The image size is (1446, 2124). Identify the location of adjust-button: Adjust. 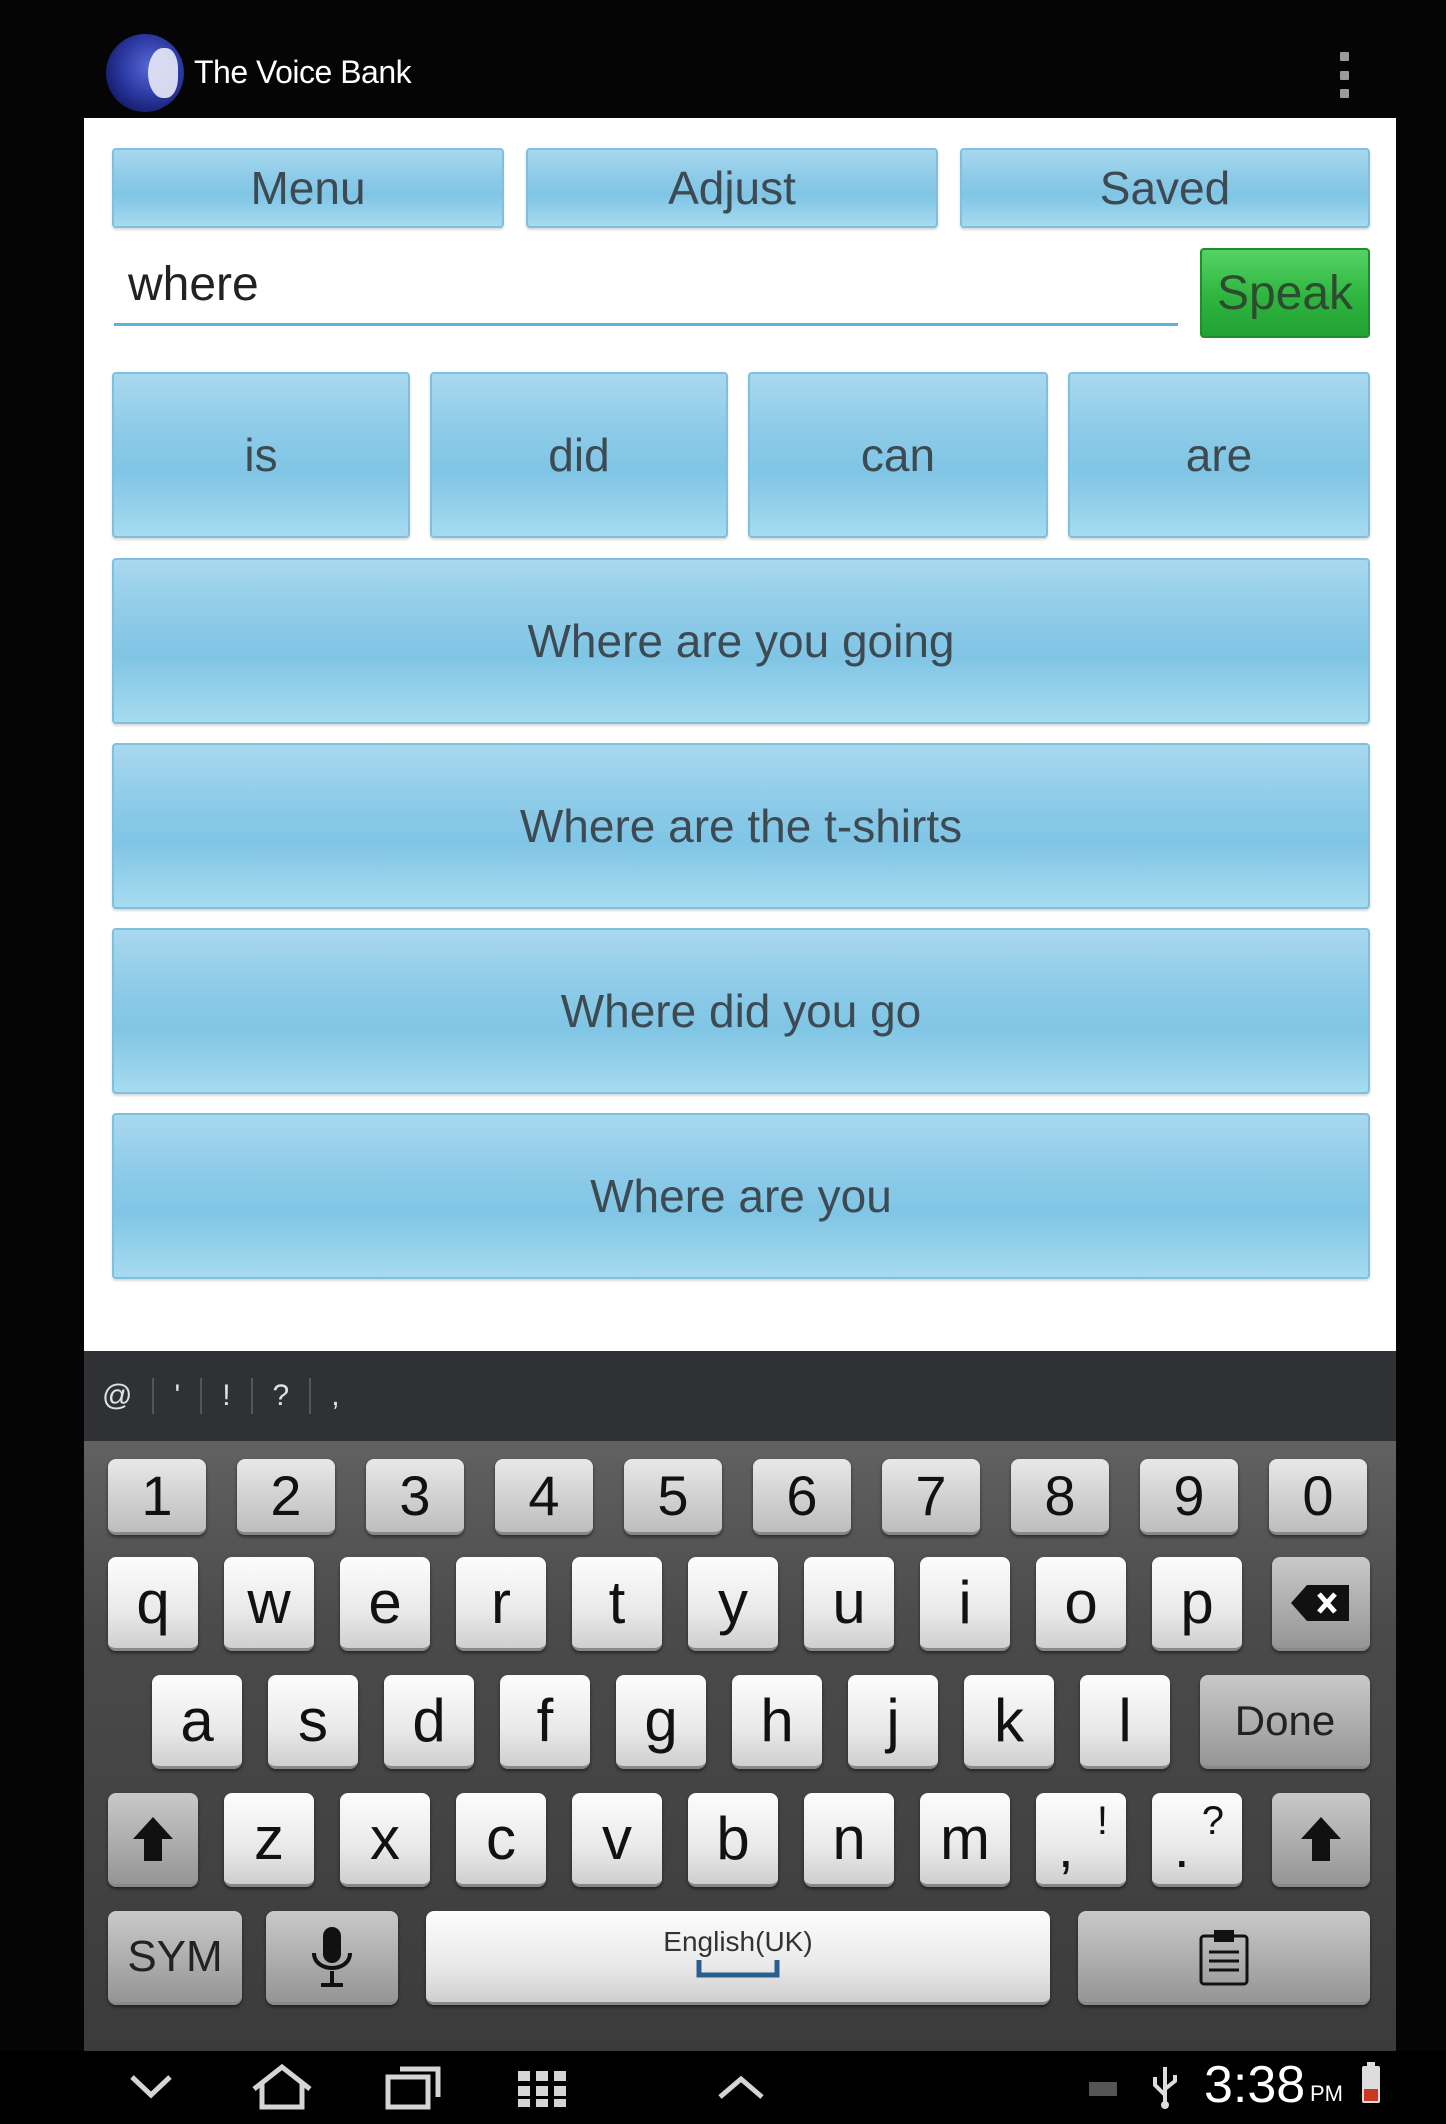
(732, 188).